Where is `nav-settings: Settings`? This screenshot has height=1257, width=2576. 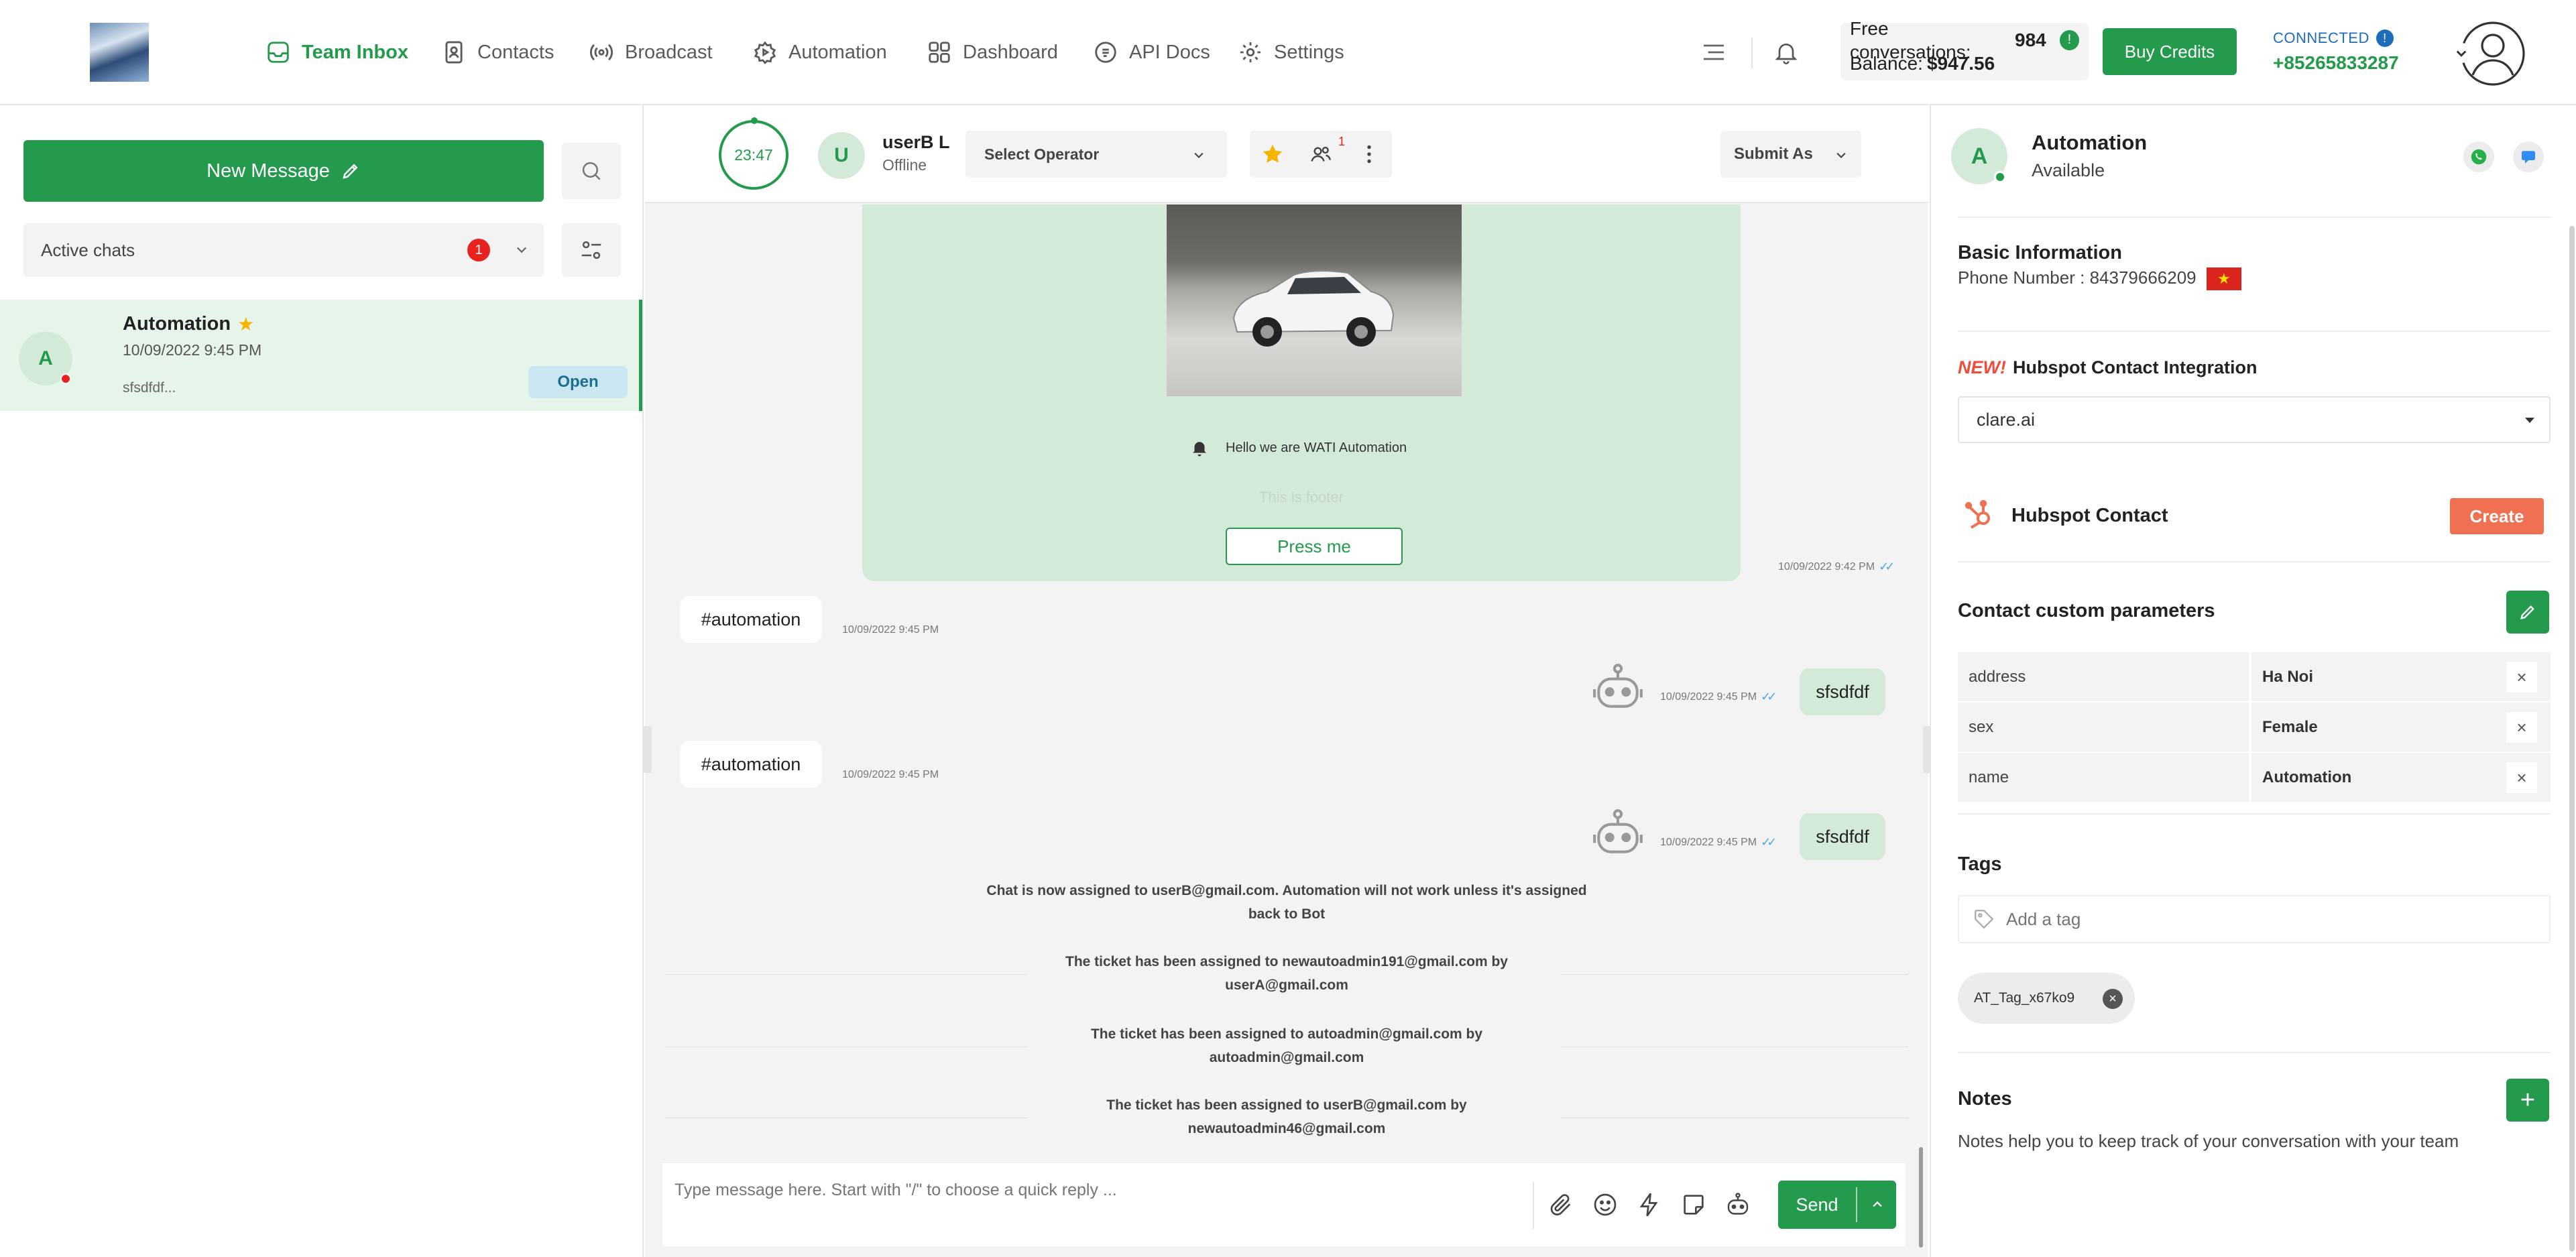
nav-settings: Settings is located at coordinates (1291, 52).